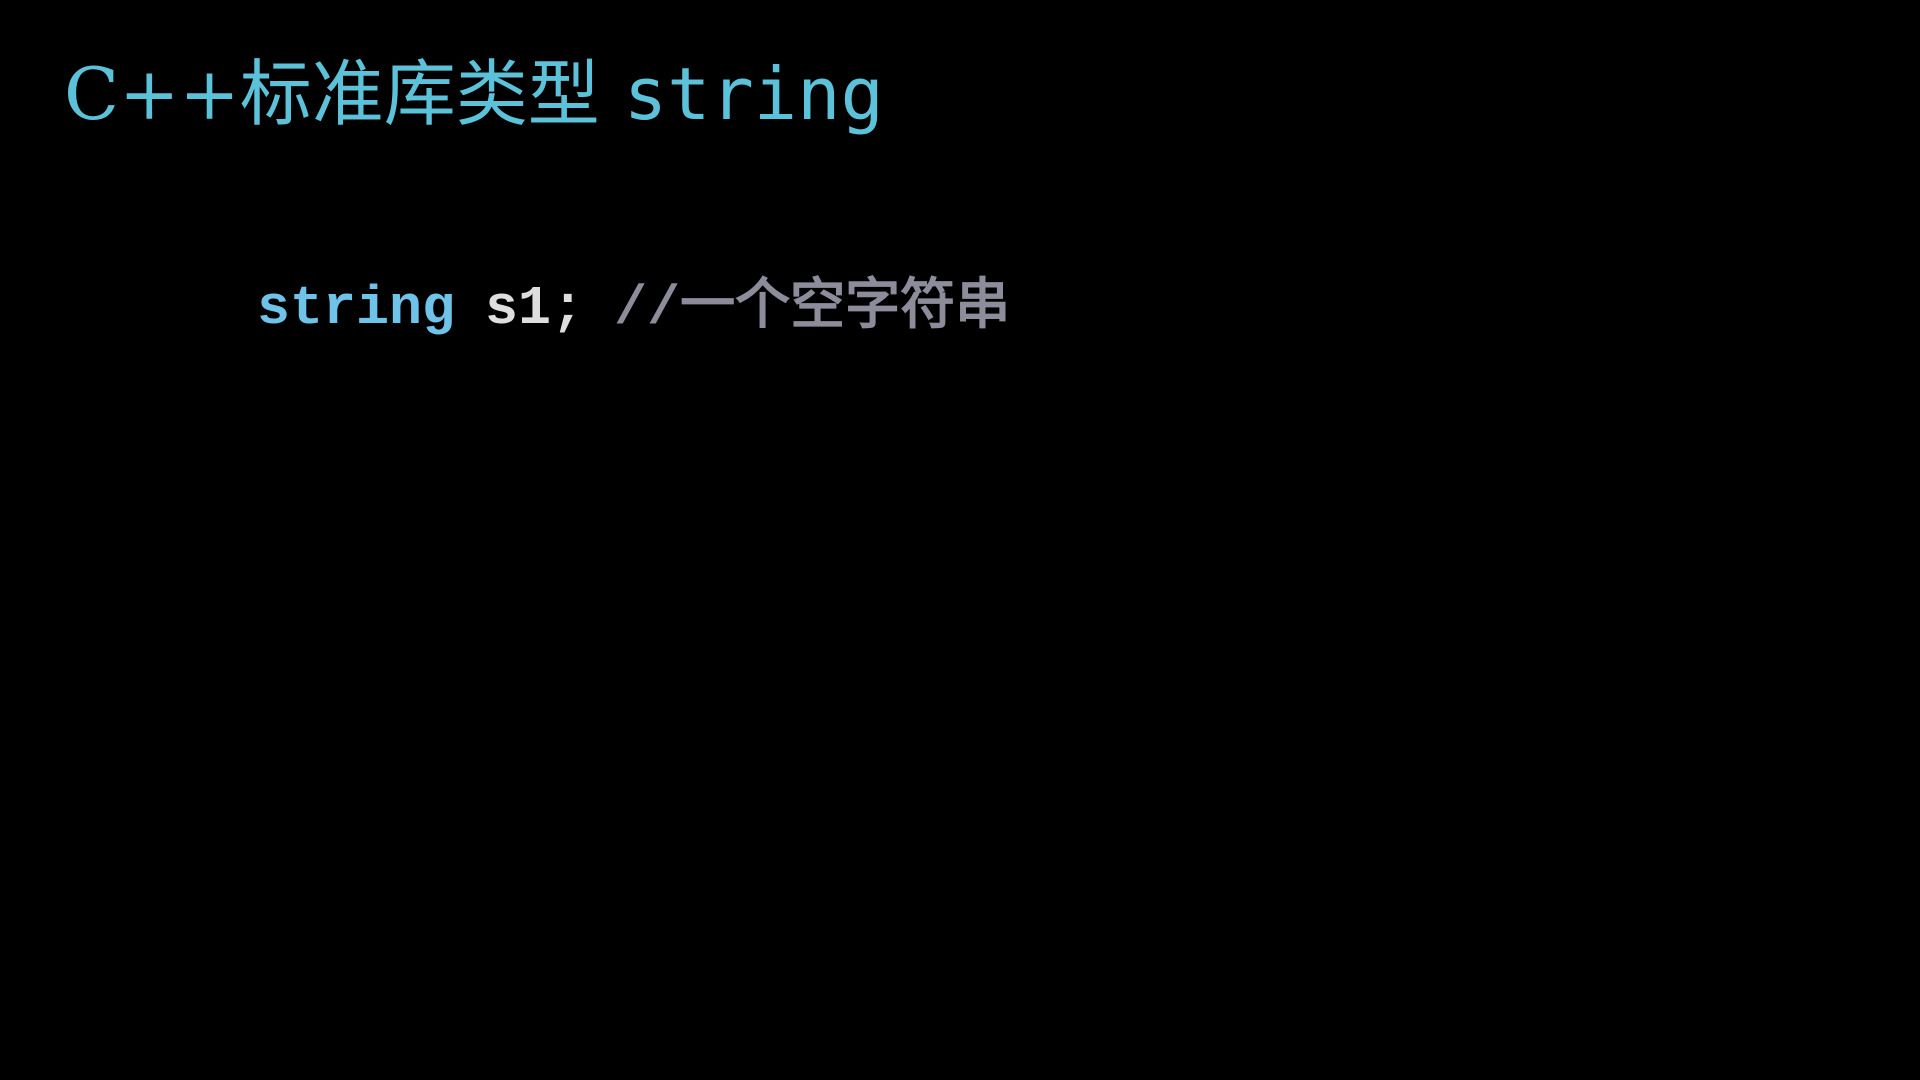 The height and width of the screenshot is (1080, 1920). I want to click on slide-title: C++标准库类型 string, so click(474, 94).